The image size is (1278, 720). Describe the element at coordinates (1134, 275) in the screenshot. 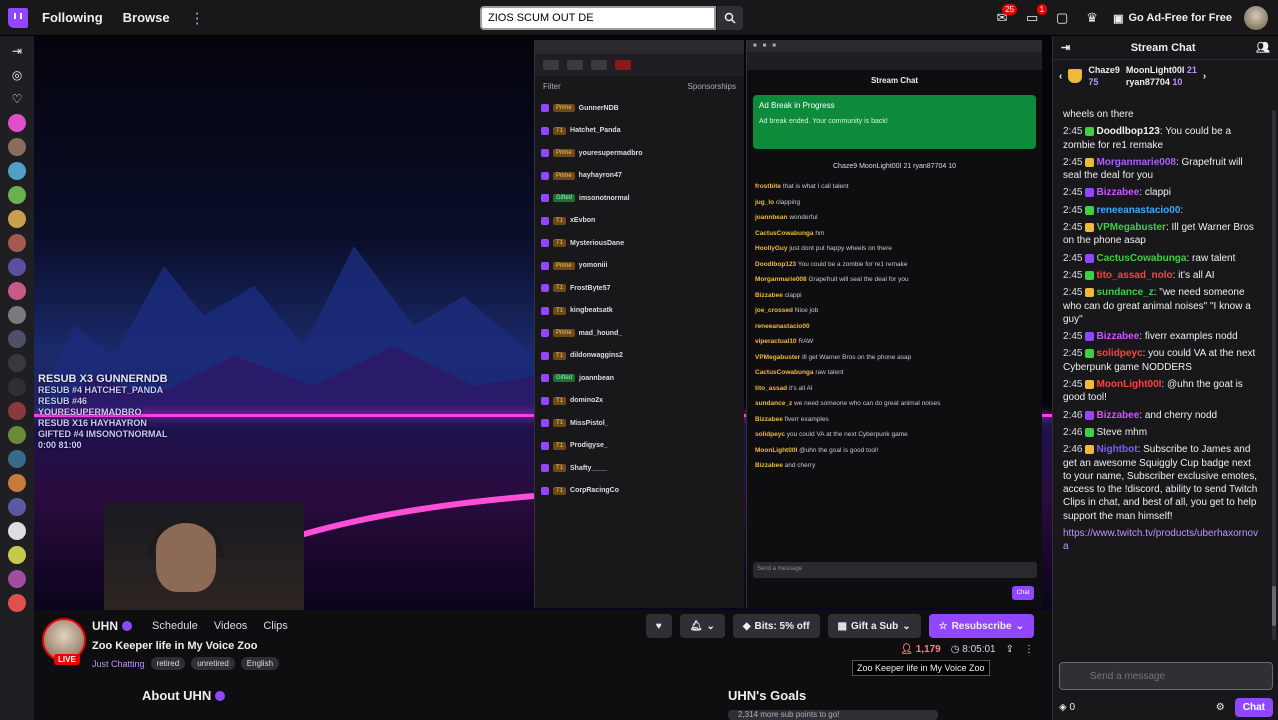

I see `chat-username: tito_assad_nolo` at that location.